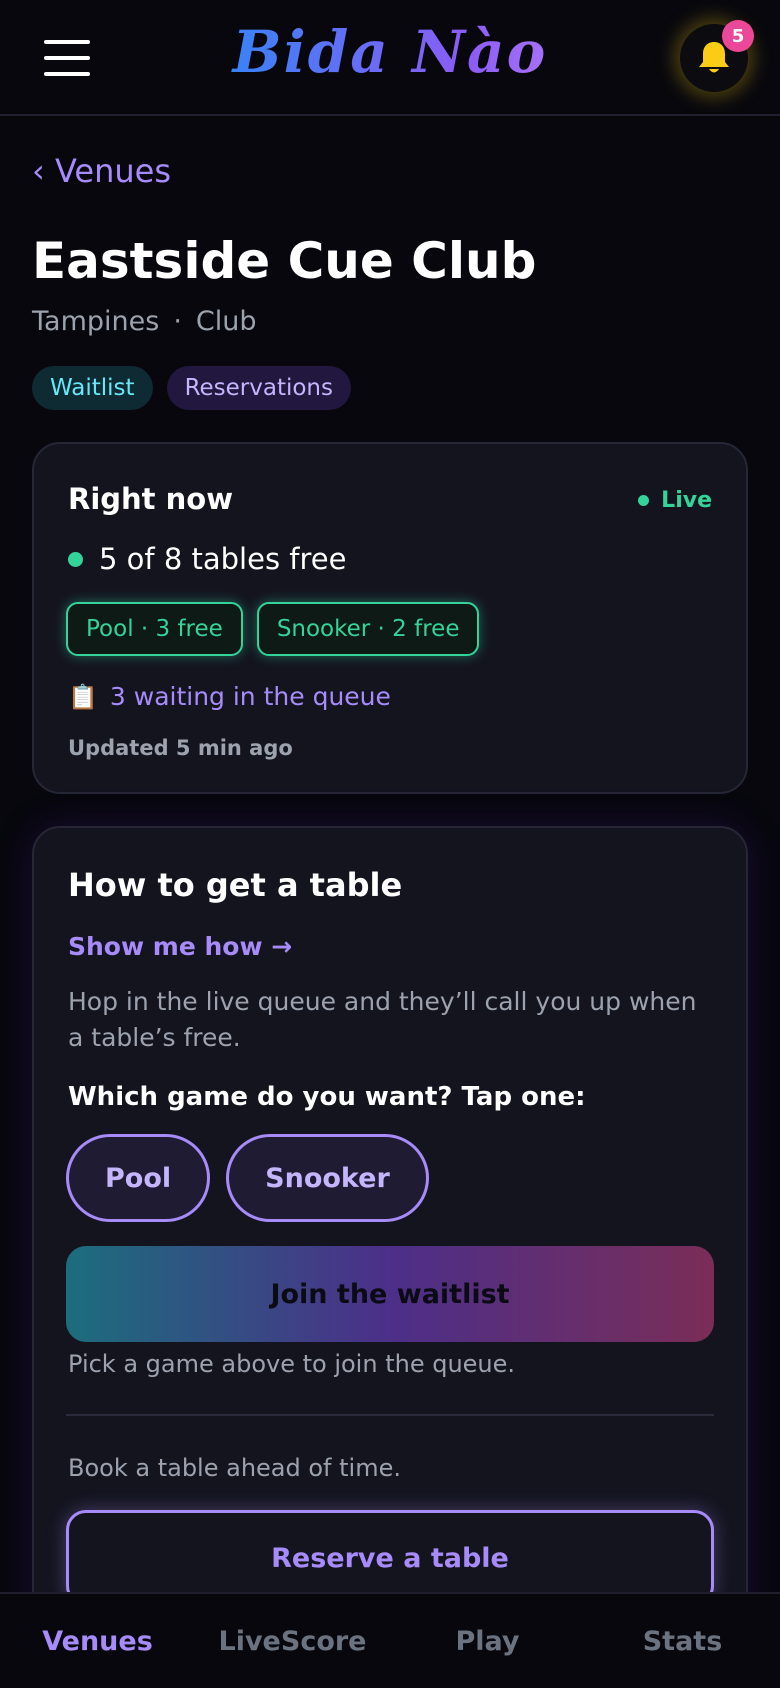 The width and height of the screenshot is (780, 1688). Describe the element at coordinates (223, 559) in the screenshot. I see `tables-free-text: 5 of 8 tables free` at that location.